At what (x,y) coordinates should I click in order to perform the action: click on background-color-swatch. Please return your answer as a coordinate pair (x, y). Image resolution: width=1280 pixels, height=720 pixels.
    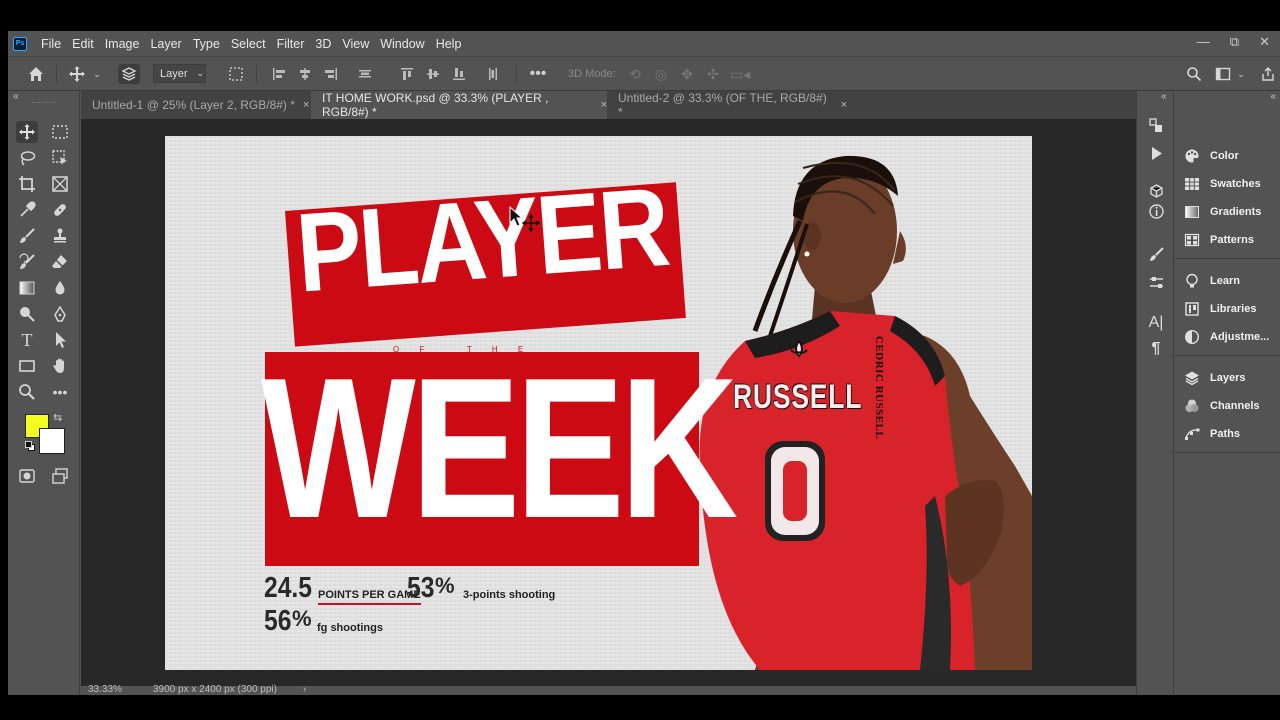
    Looking at the image, I should click on (52, 441).